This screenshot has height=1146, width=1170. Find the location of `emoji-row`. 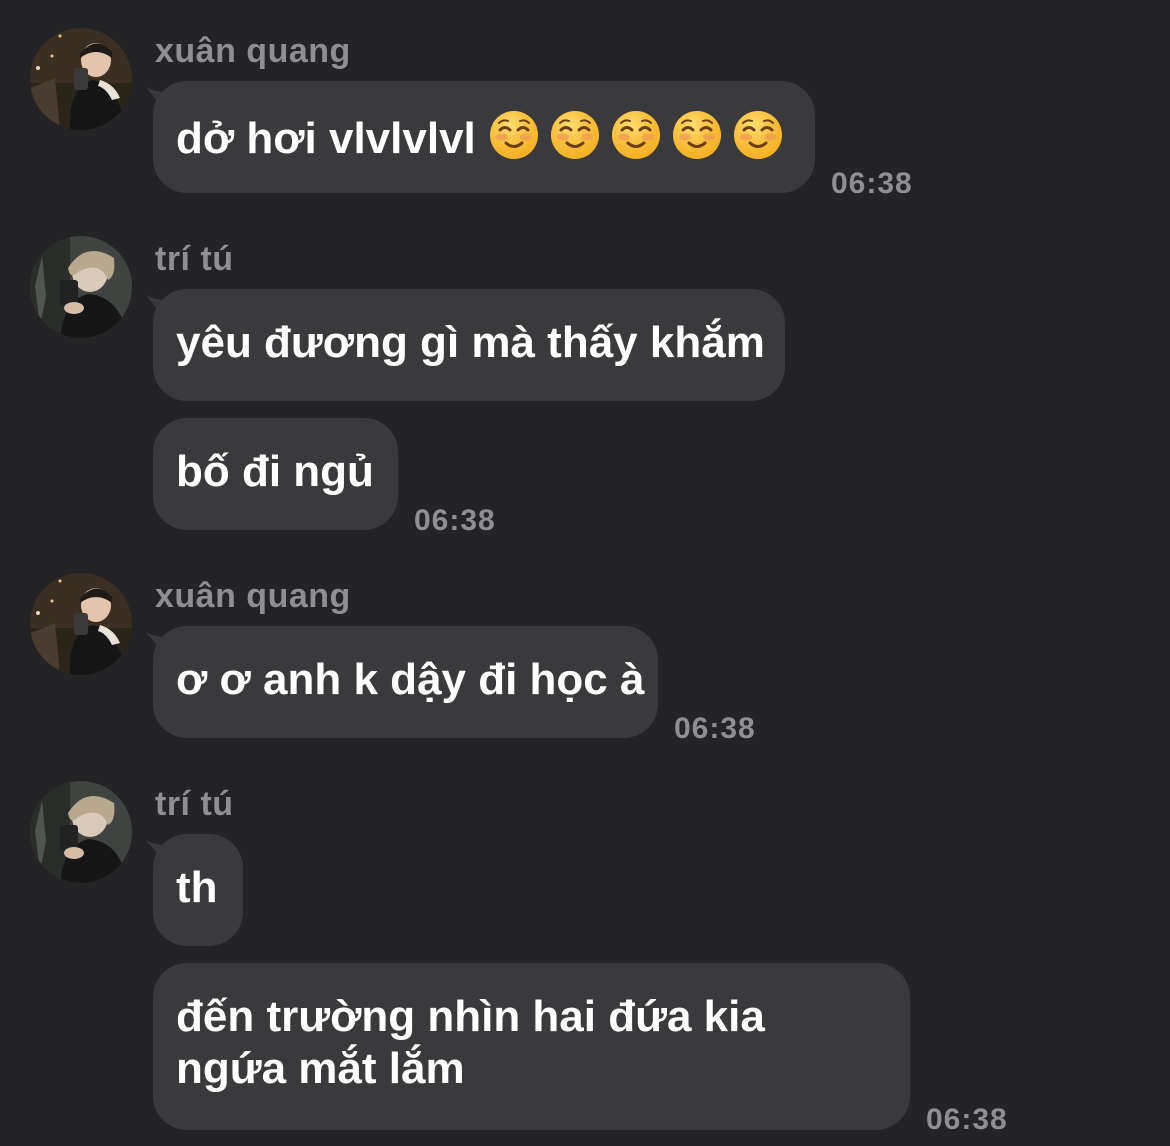

emoji-row is located at coordinates (630, 136).